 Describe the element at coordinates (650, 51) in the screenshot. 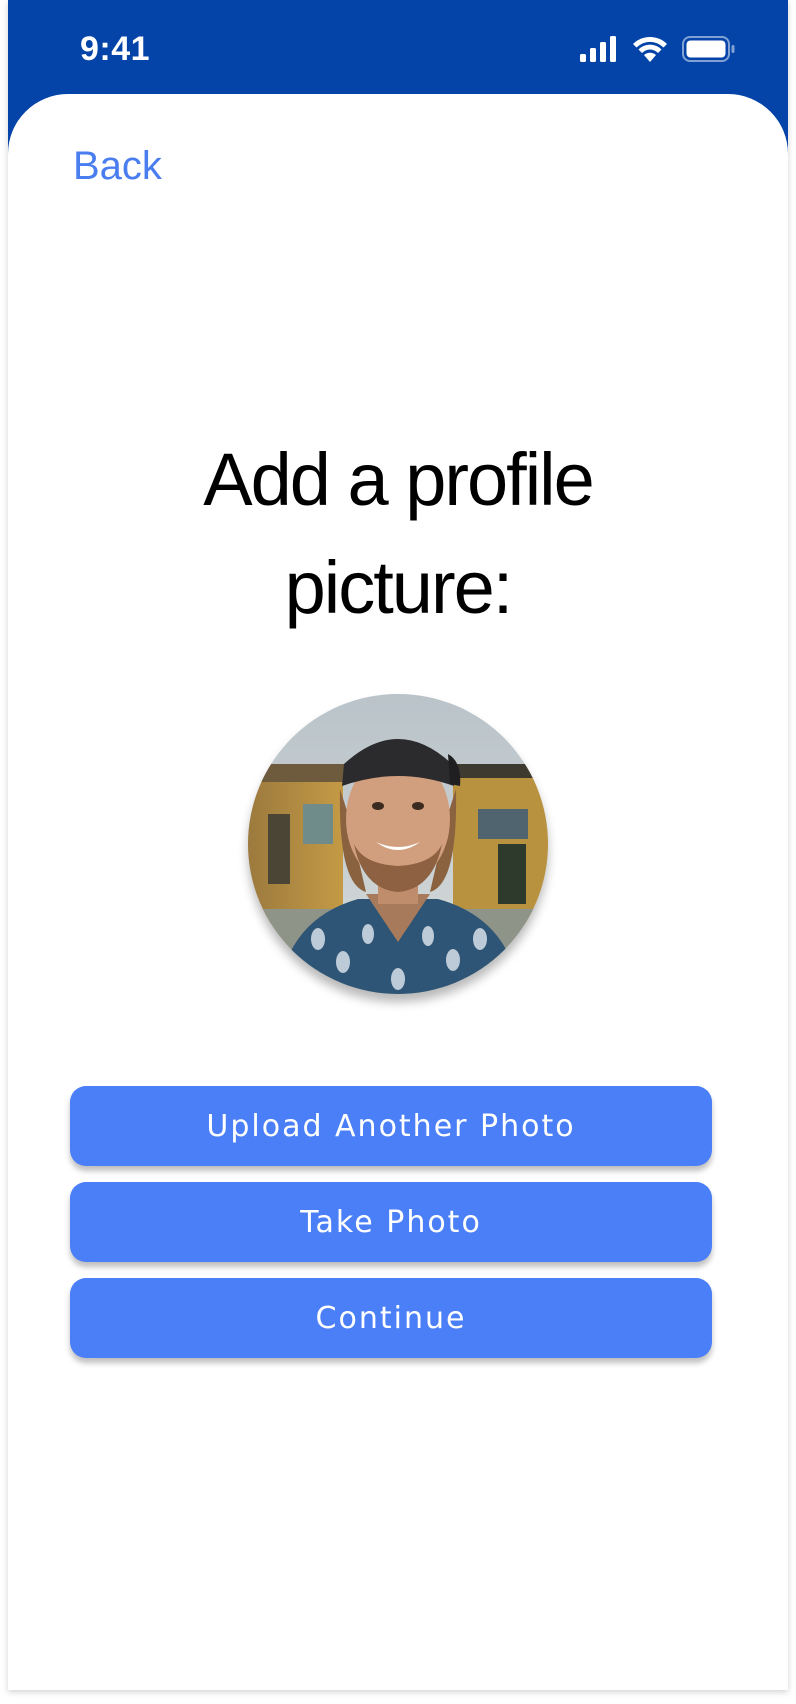

I see `wifi-icon` at that location.